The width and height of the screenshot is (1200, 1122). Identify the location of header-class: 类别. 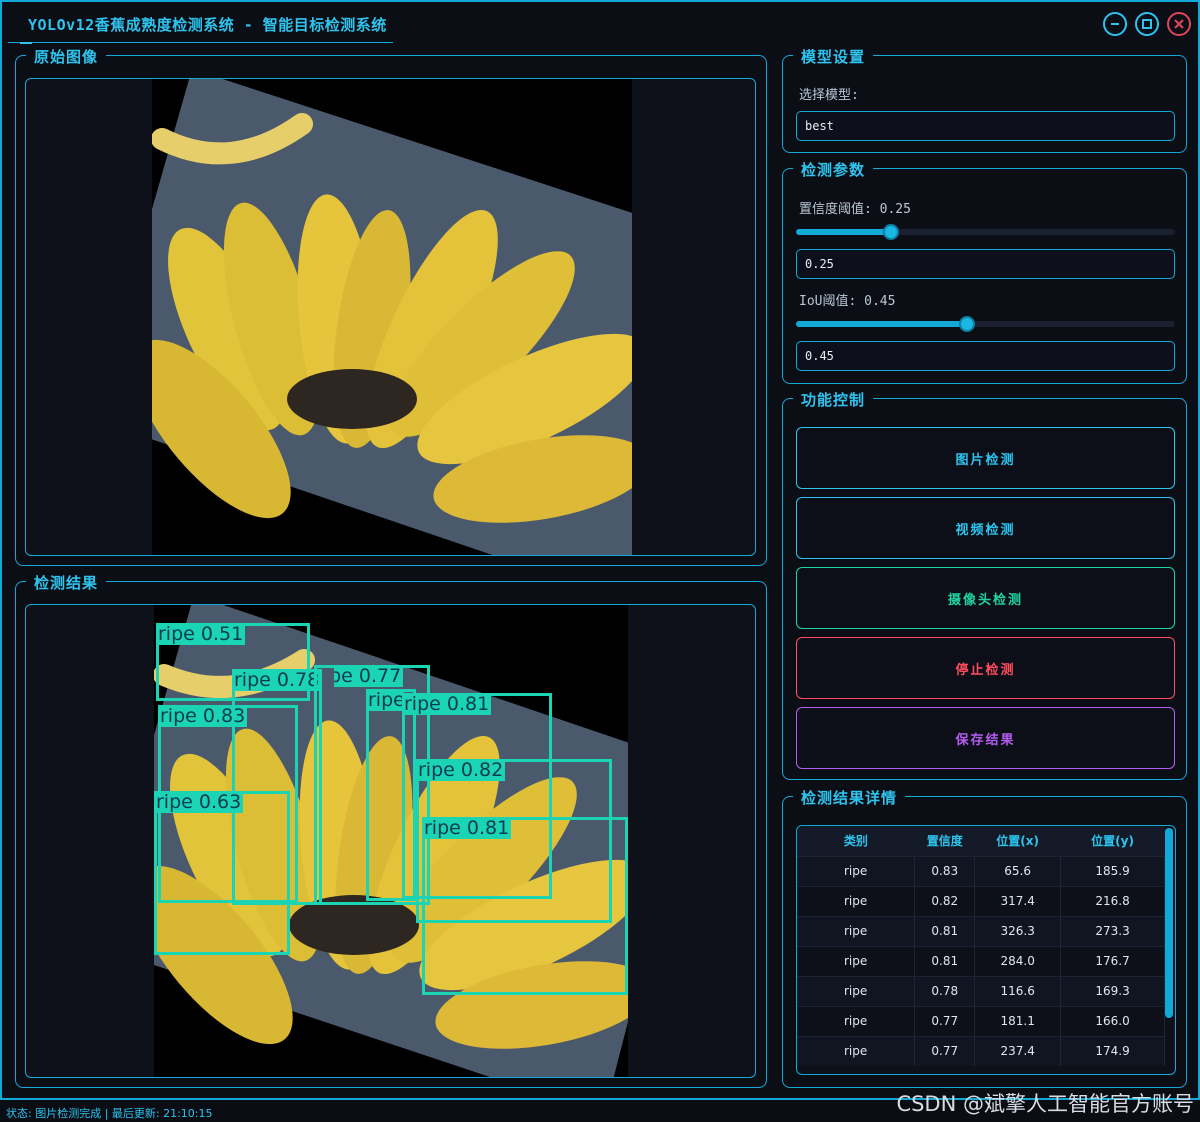
(856, 841).